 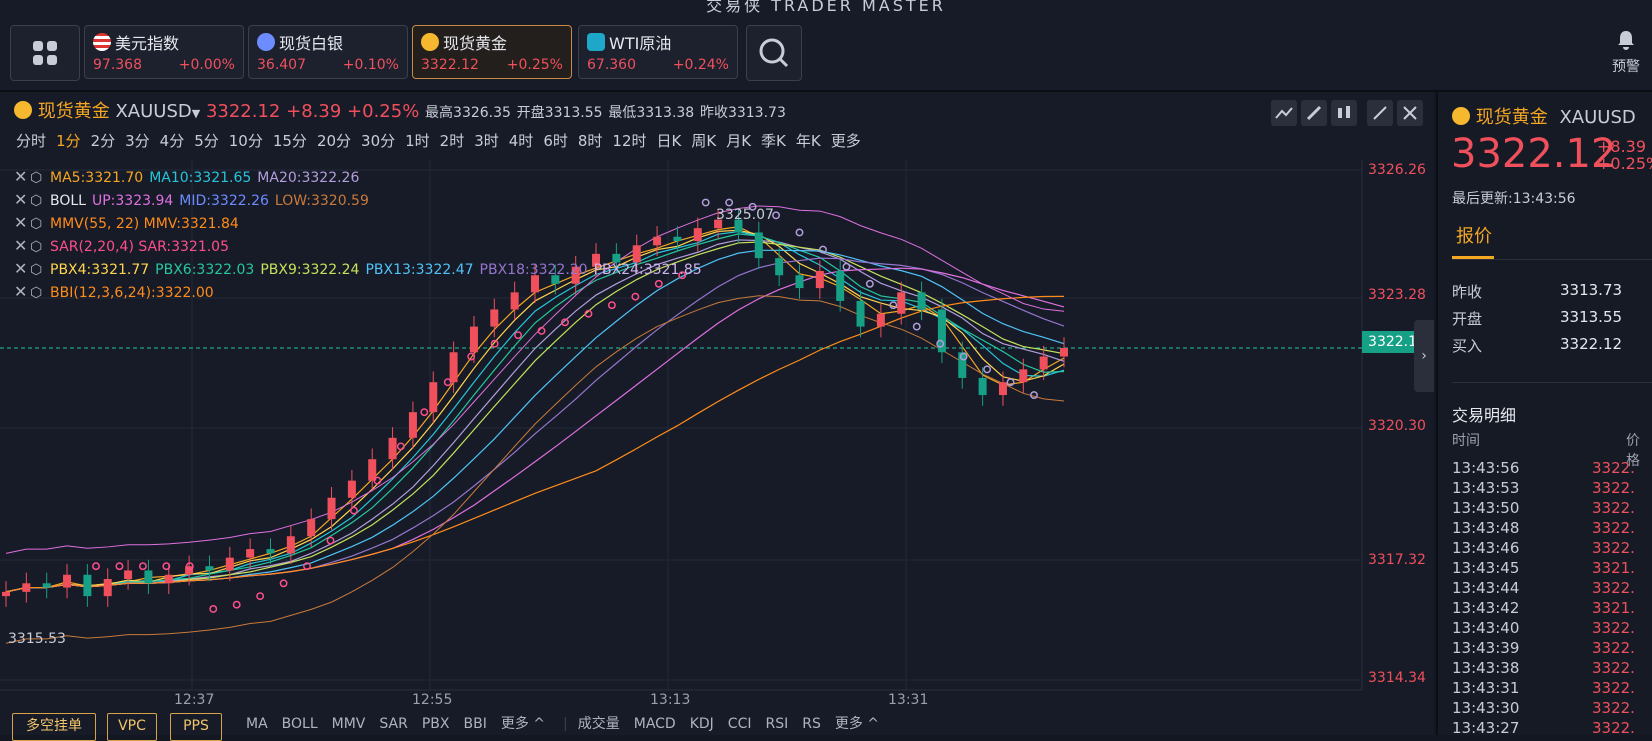 What do you see at coordinates (68, 141) in the screenshot?
I see `timeframe-1: 1分` at bounding box center [68, 141].